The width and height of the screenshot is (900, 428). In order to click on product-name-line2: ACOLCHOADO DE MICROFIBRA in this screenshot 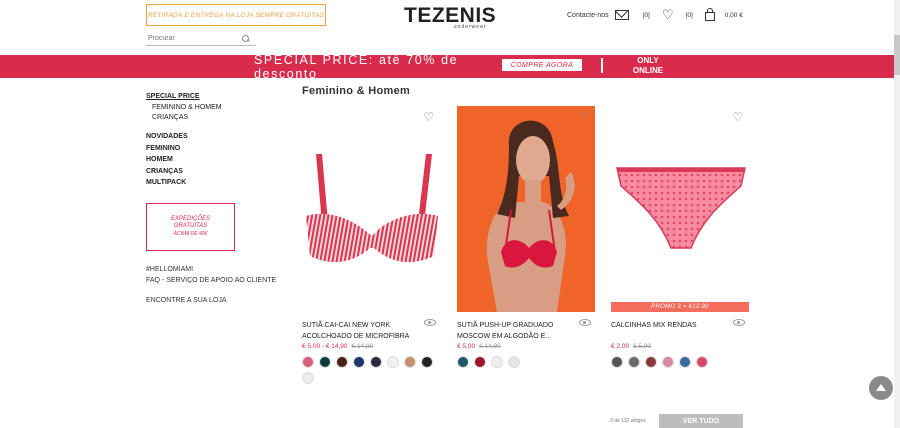, I will do `click(362, 336)`.